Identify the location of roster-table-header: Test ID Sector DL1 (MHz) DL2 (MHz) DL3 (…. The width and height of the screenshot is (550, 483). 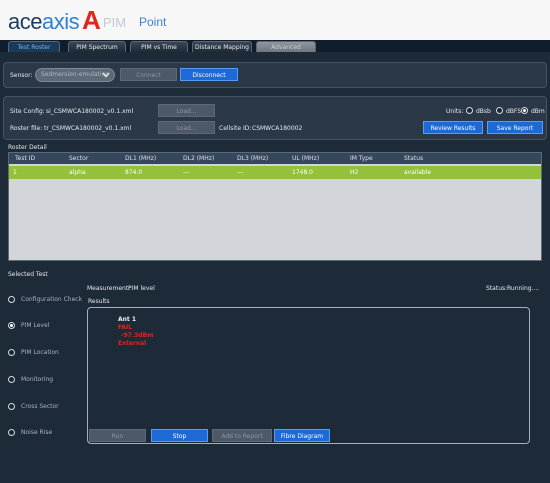
(275, 158).